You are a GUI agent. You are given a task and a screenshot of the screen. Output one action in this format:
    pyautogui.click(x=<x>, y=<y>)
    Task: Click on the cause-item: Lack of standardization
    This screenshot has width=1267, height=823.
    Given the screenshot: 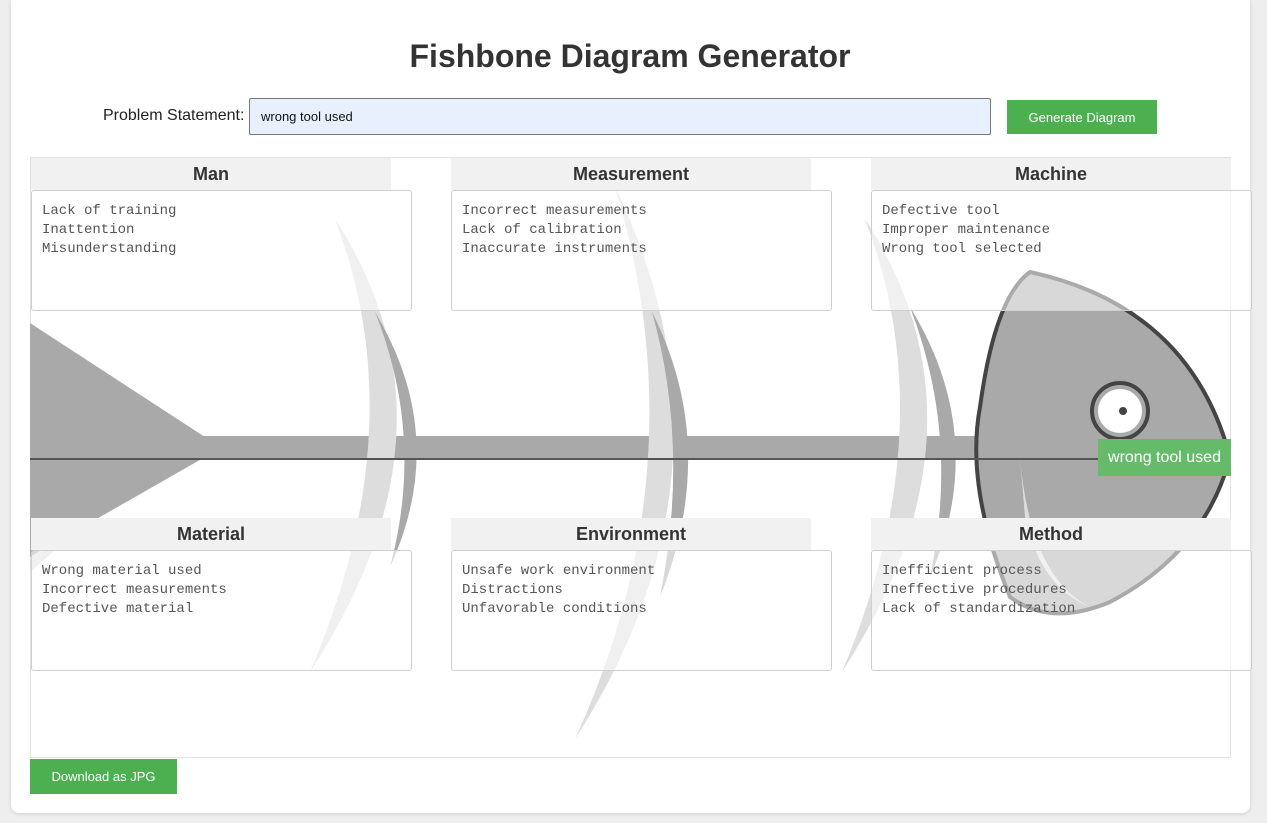 What is the action you would take?
    pyautogui.click(x=979, y=609)
    